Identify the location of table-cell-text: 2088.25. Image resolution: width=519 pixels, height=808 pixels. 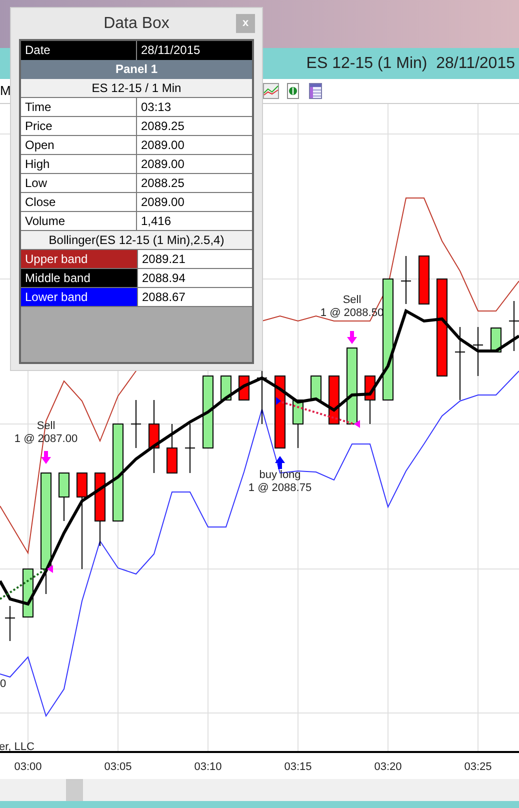
(163, 183).